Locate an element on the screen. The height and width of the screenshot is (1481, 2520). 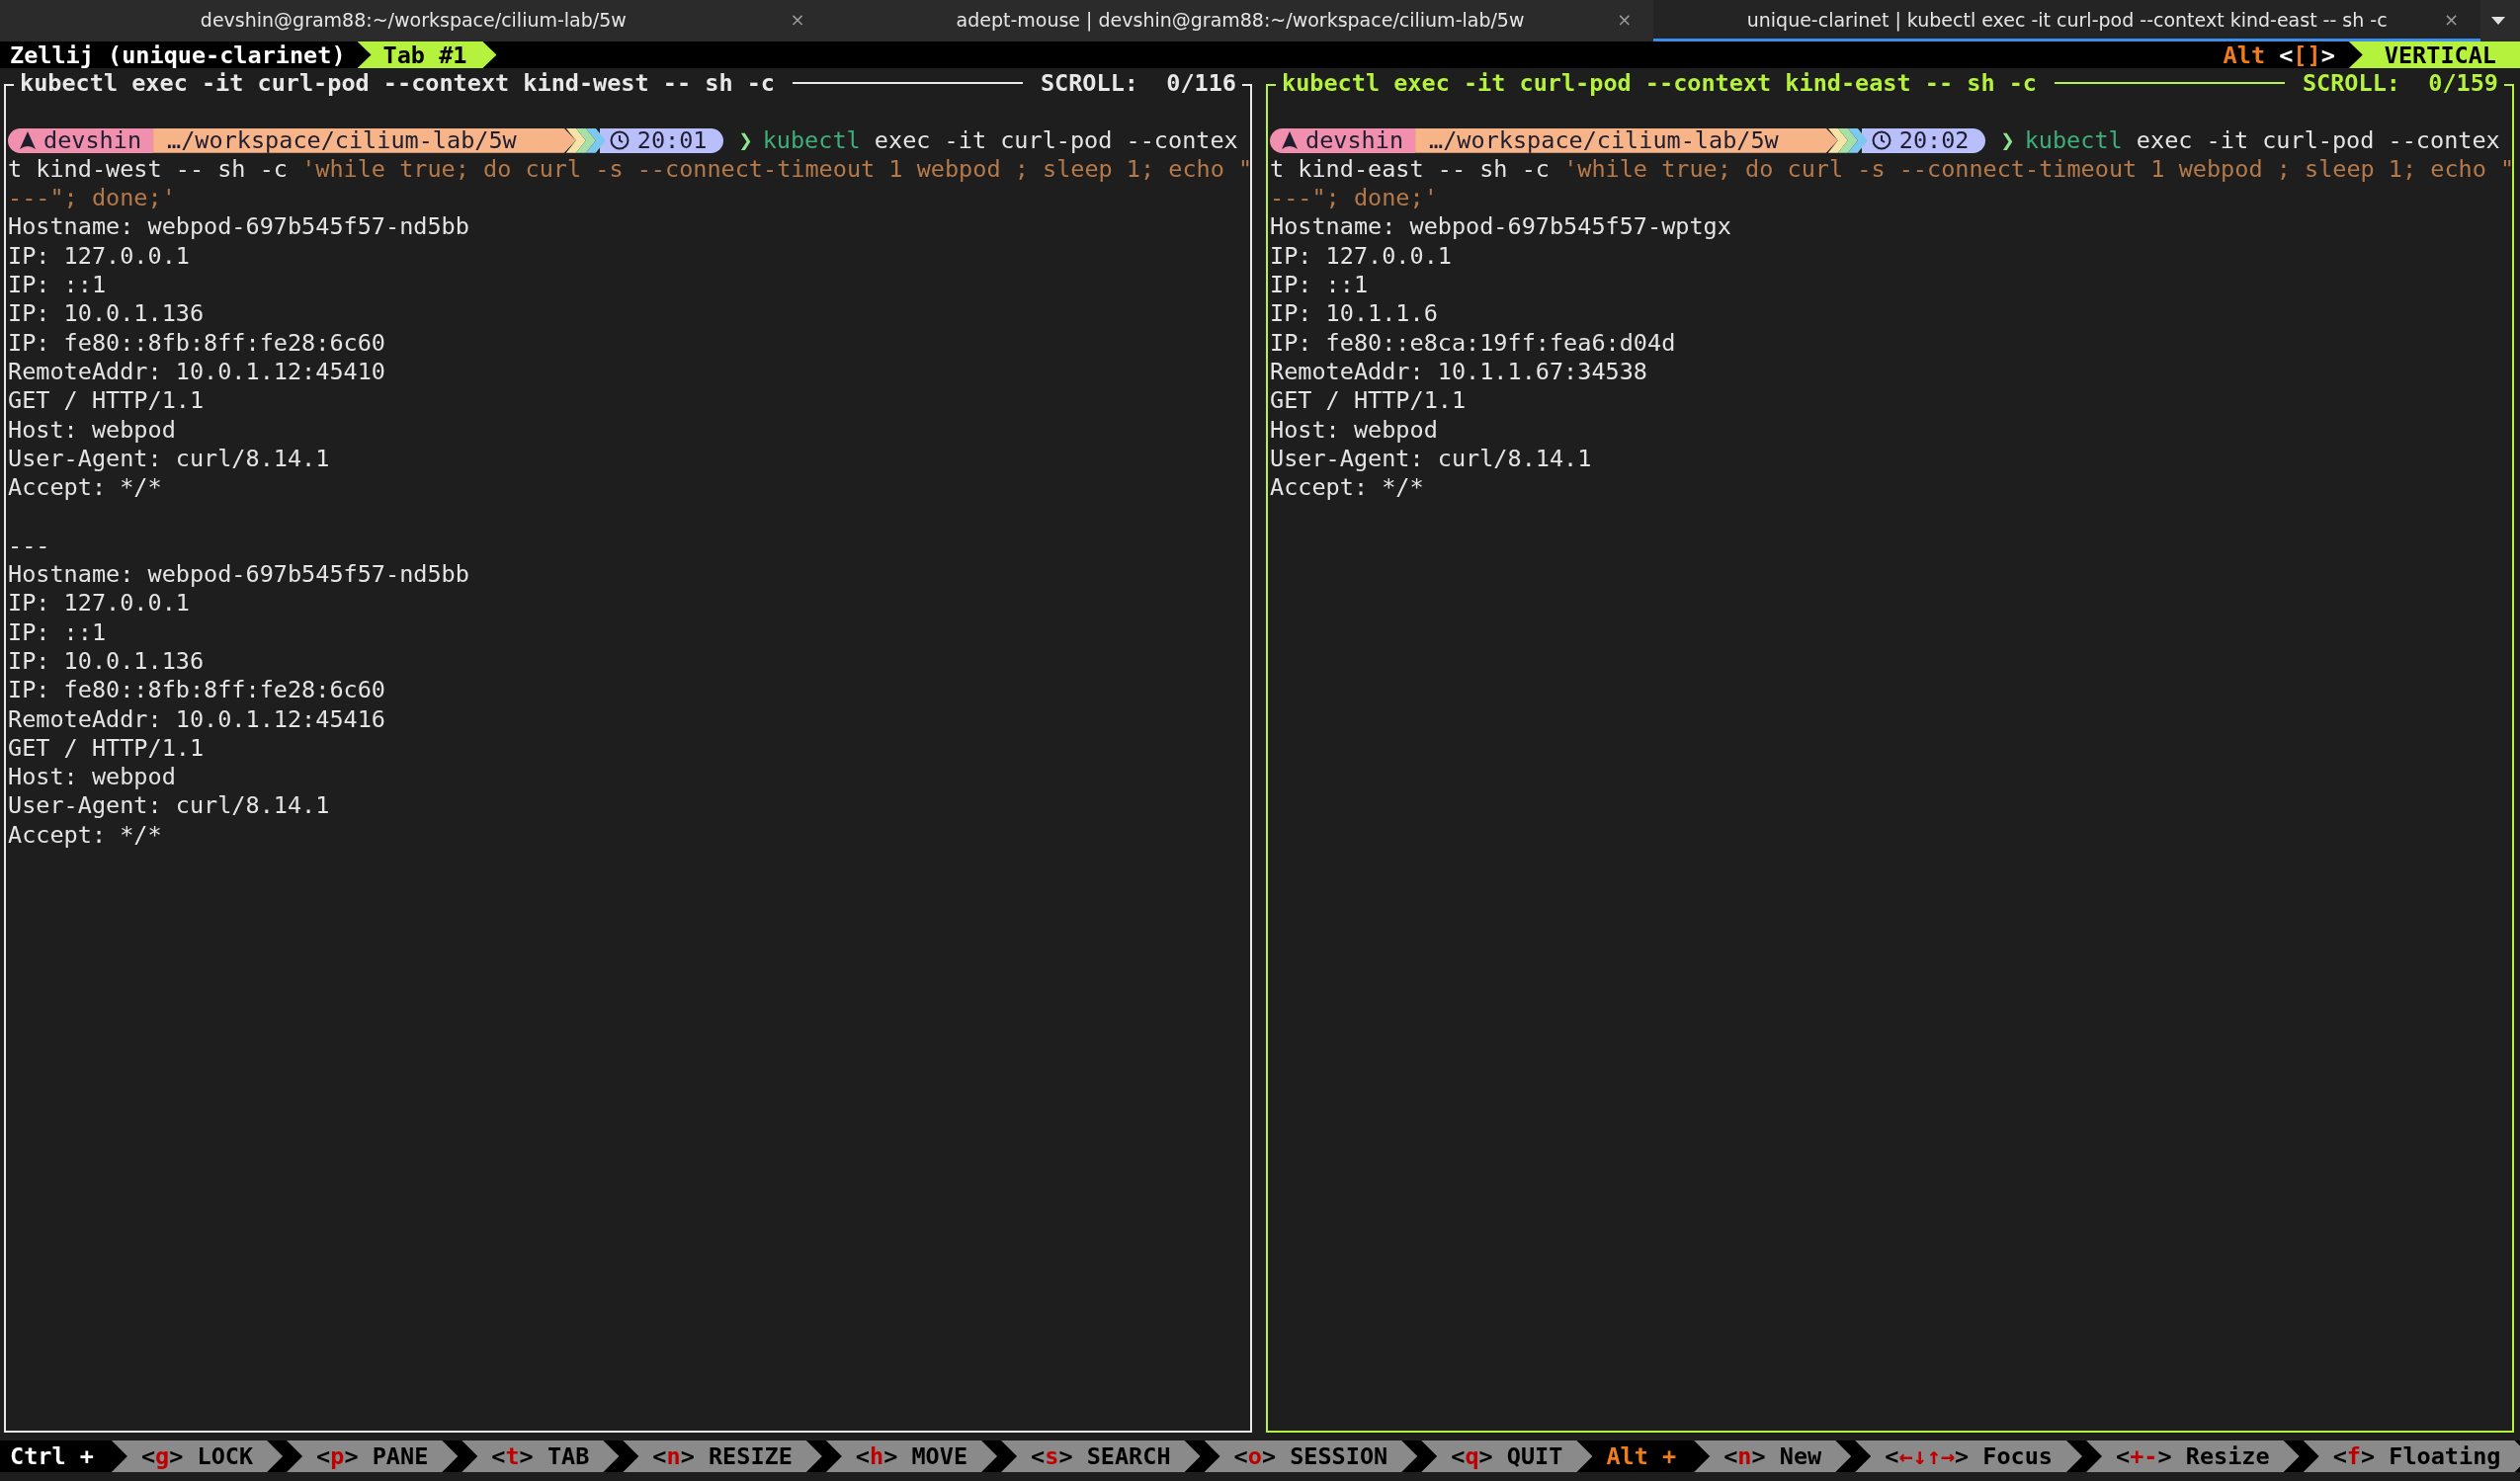
session-name: Zellij (unique-clarinet) is located at coordinates (178, 55).